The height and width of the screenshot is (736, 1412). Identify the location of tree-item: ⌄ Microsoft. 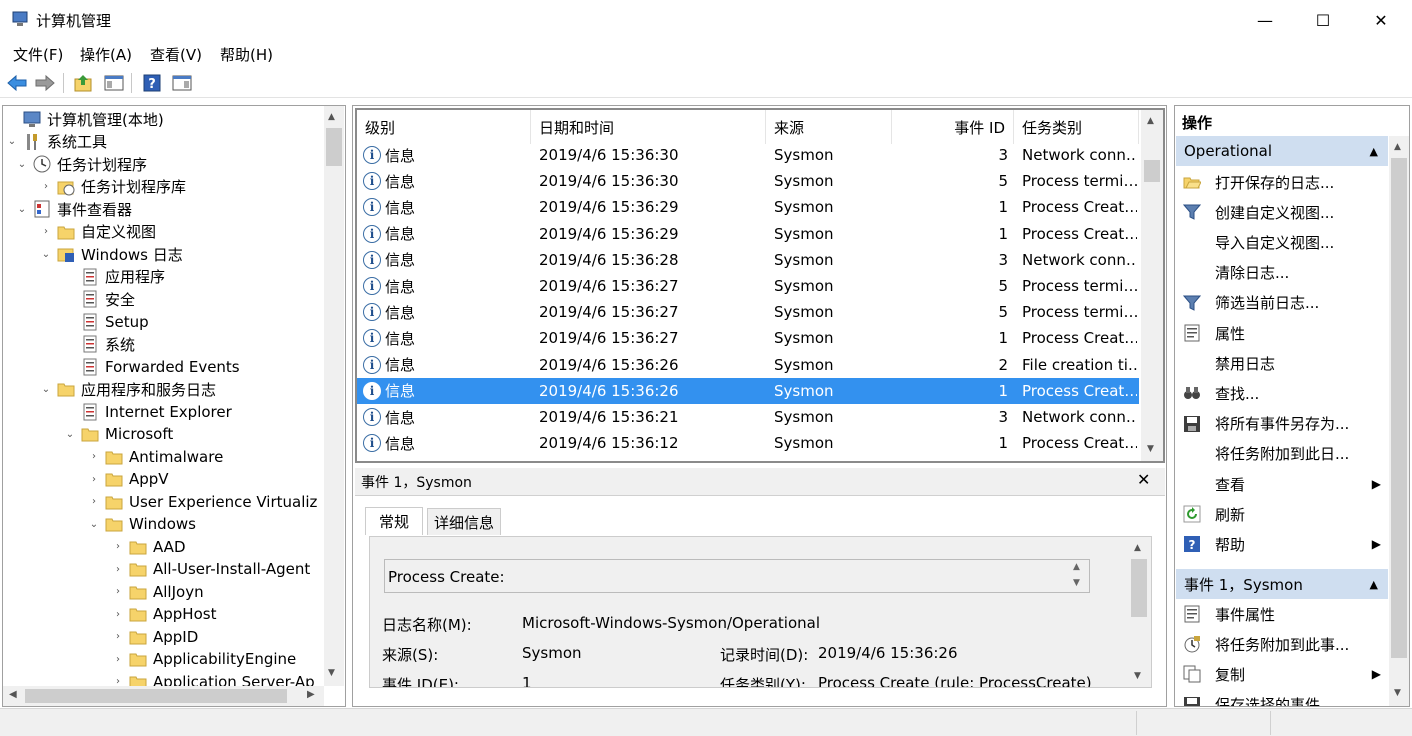
(119, 434).